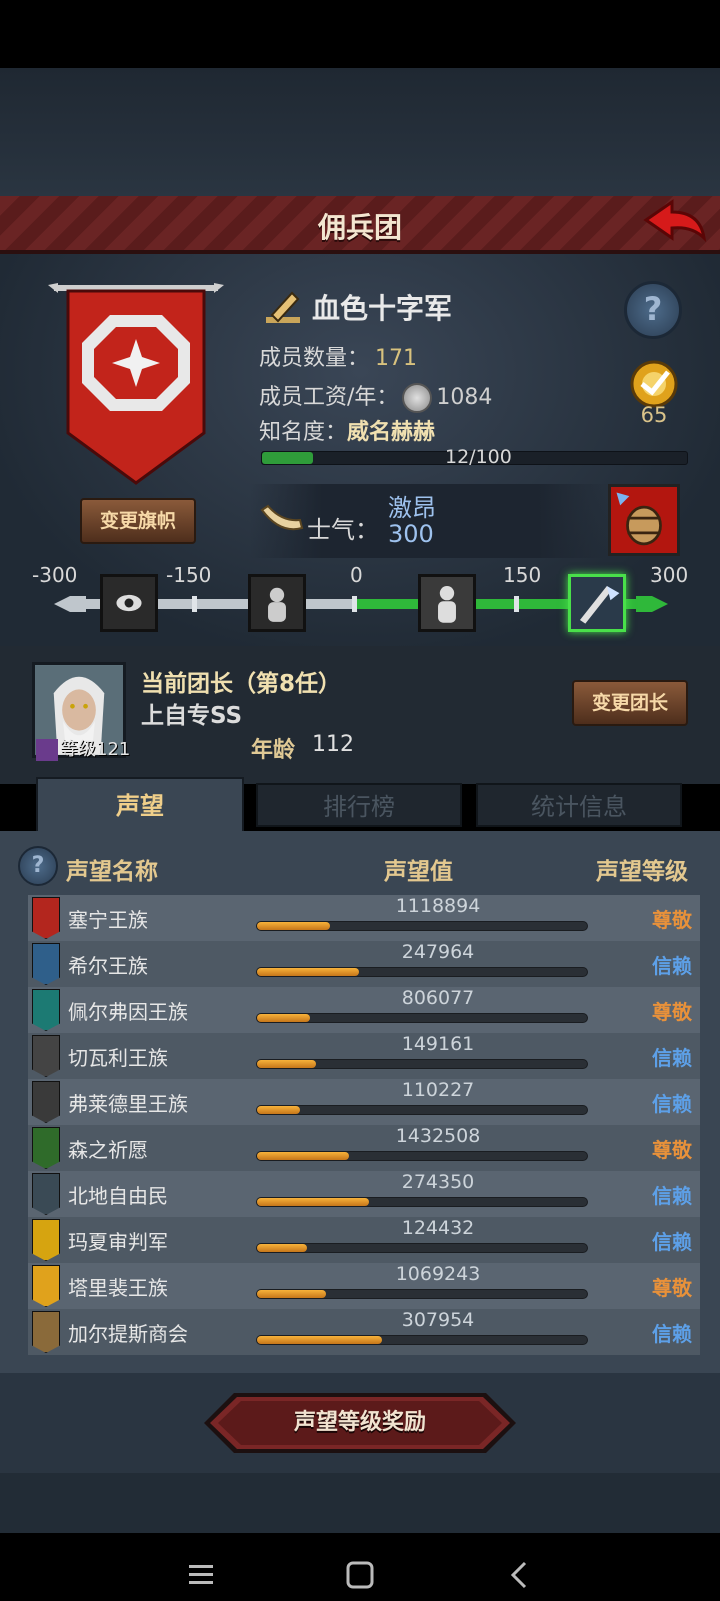  Describe the element at coordinates (418, 872) in the screenshot. I see `col-header-value: 声望值` at that location.